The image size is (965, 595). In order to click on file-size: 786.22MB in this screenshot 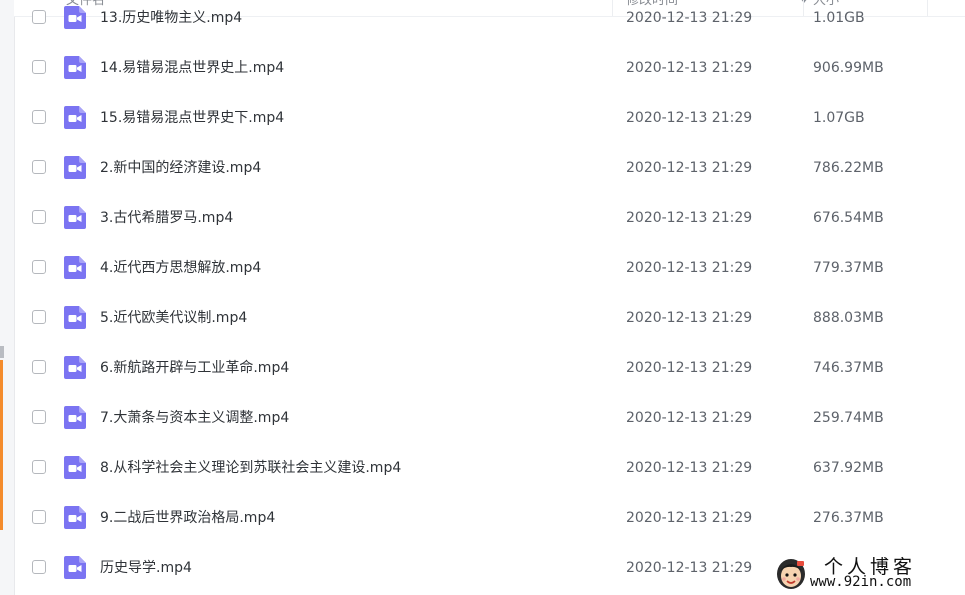, I will do `click(848, 168)`.